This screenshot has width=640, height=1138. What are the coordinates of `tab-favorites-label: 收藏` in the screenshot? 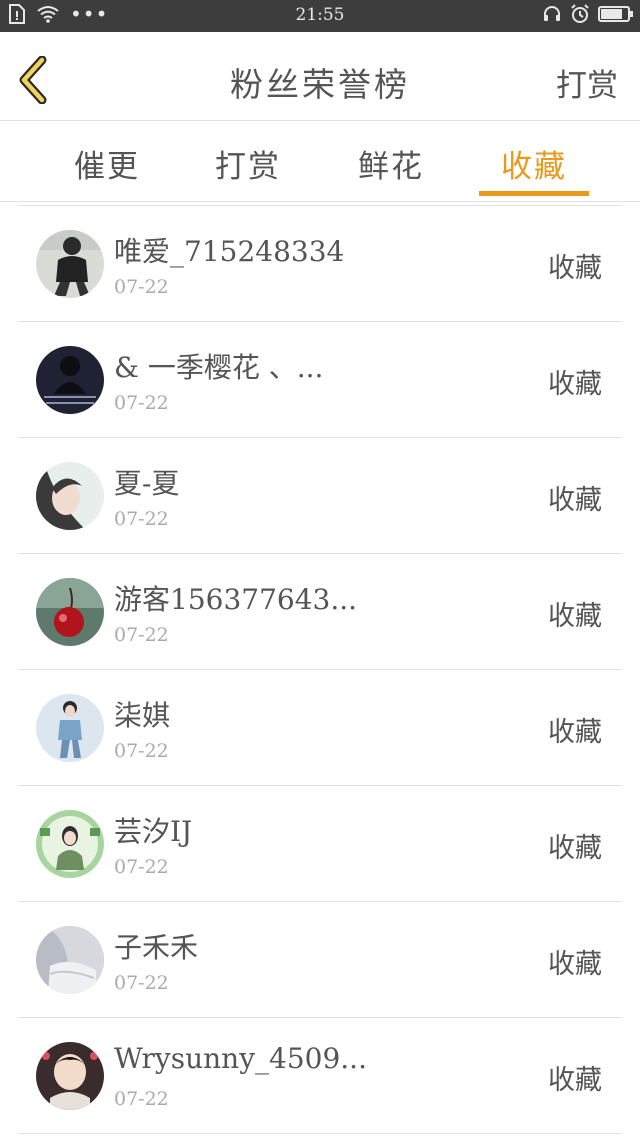 It's located at (534, 167).